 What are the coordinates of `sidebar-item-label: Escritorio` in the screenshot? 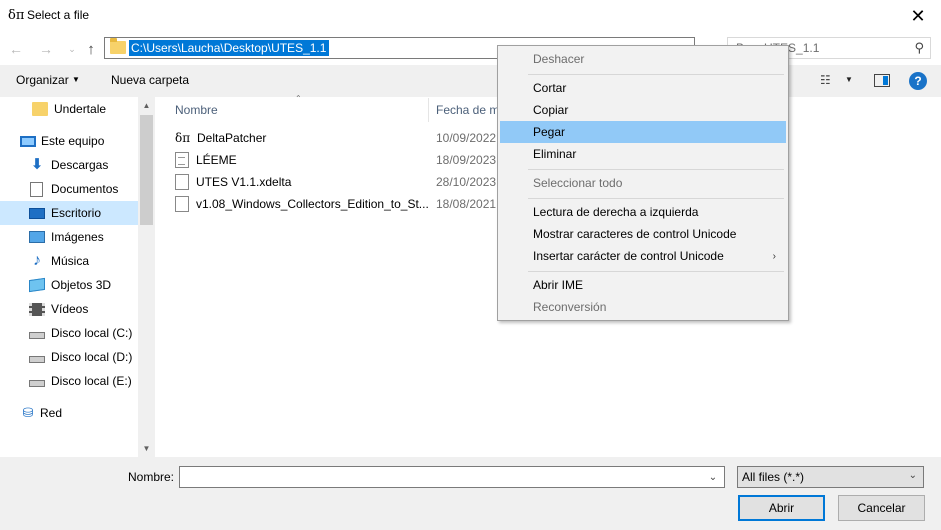 It's located at (76, 213).